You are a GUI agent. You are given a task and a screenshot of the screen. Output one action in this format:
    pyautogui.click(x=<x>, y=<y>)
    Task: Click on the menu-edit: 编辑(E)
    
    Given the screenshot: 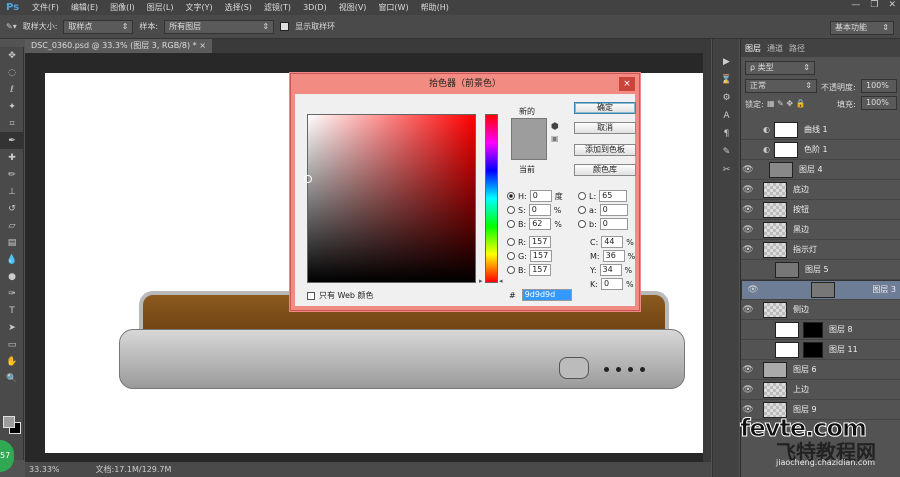 What is the action you would take?
    pyautogui.click(x=84, y=7)
    